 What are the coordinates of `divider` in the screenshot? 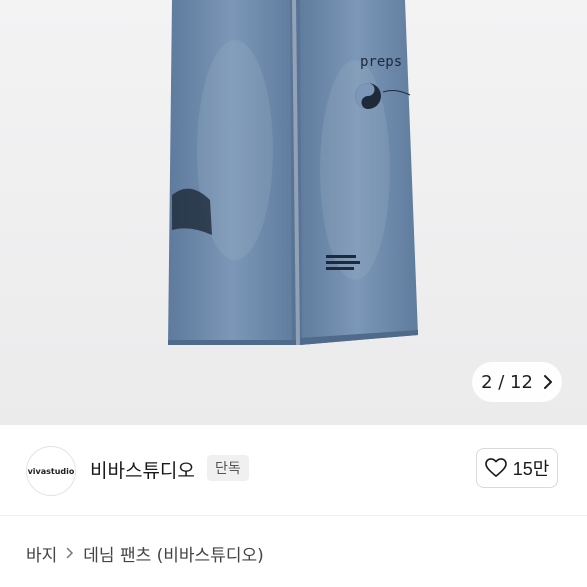 It's located at (293, 515).